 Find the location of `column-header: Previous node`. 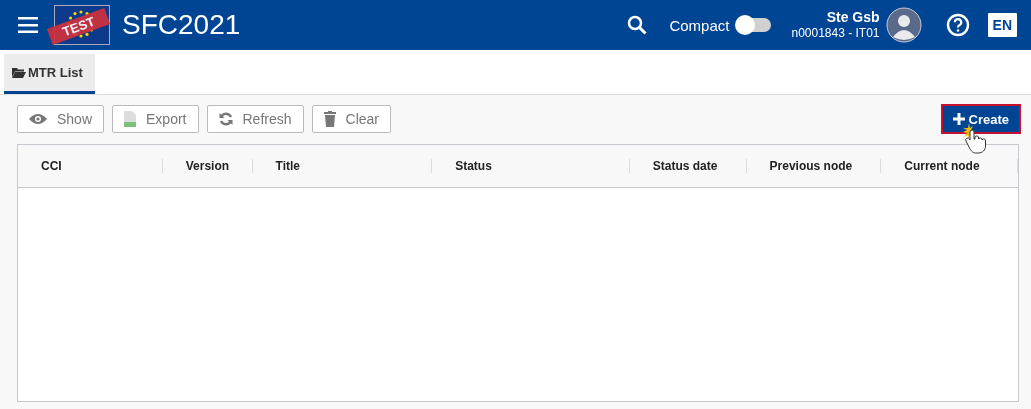

column-header: Previous node is located at coordinates (814, 166).